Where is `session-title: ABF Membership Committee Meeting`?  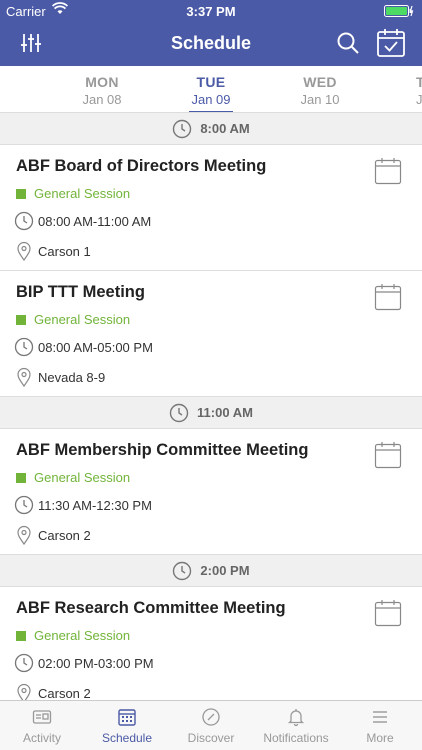 session-title: ABF Membership Committee Meeting is located at coordinates (162, 450).